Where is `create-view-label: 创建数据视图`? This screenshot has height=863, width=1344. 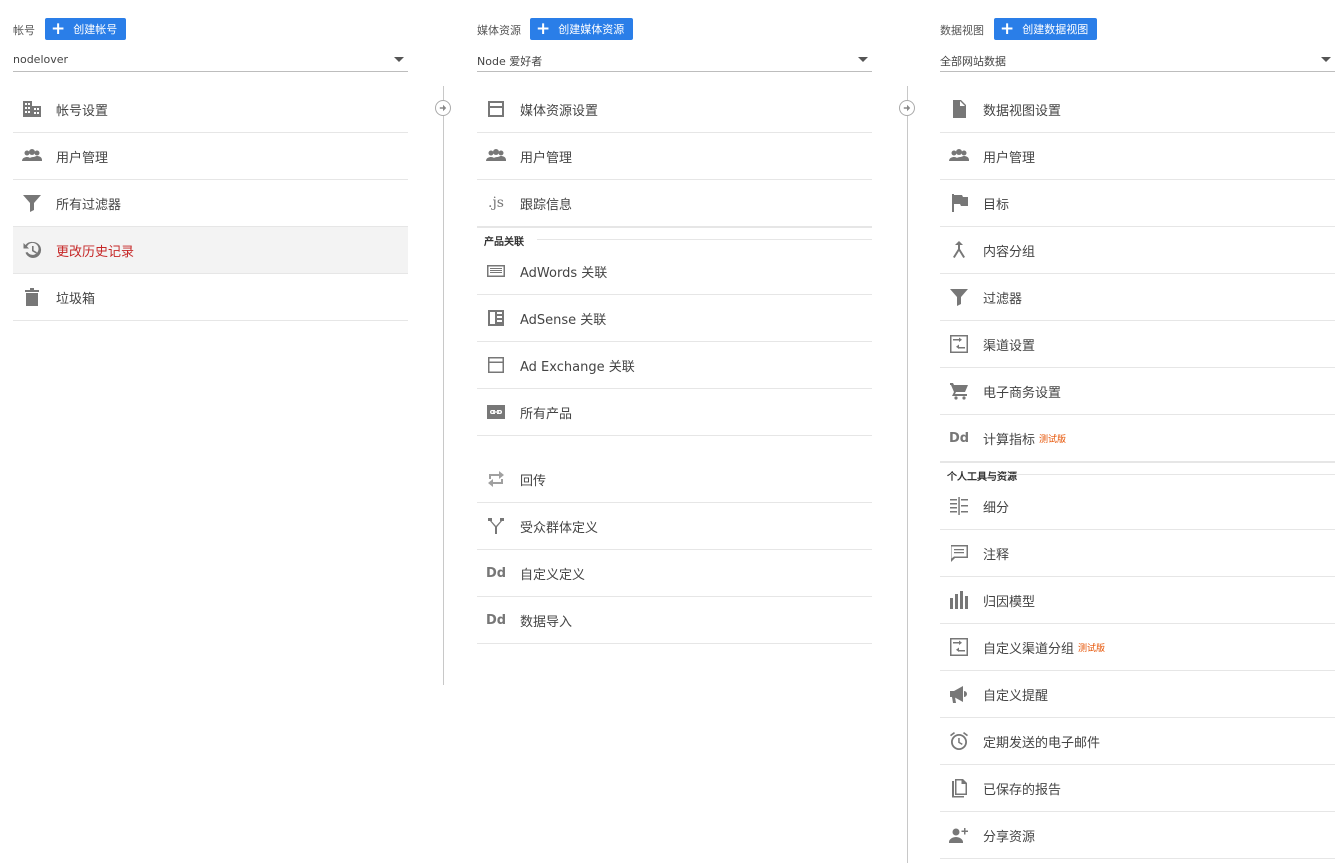 create-view-label: 创建数据视图 is located at coordinates (1055, 29).